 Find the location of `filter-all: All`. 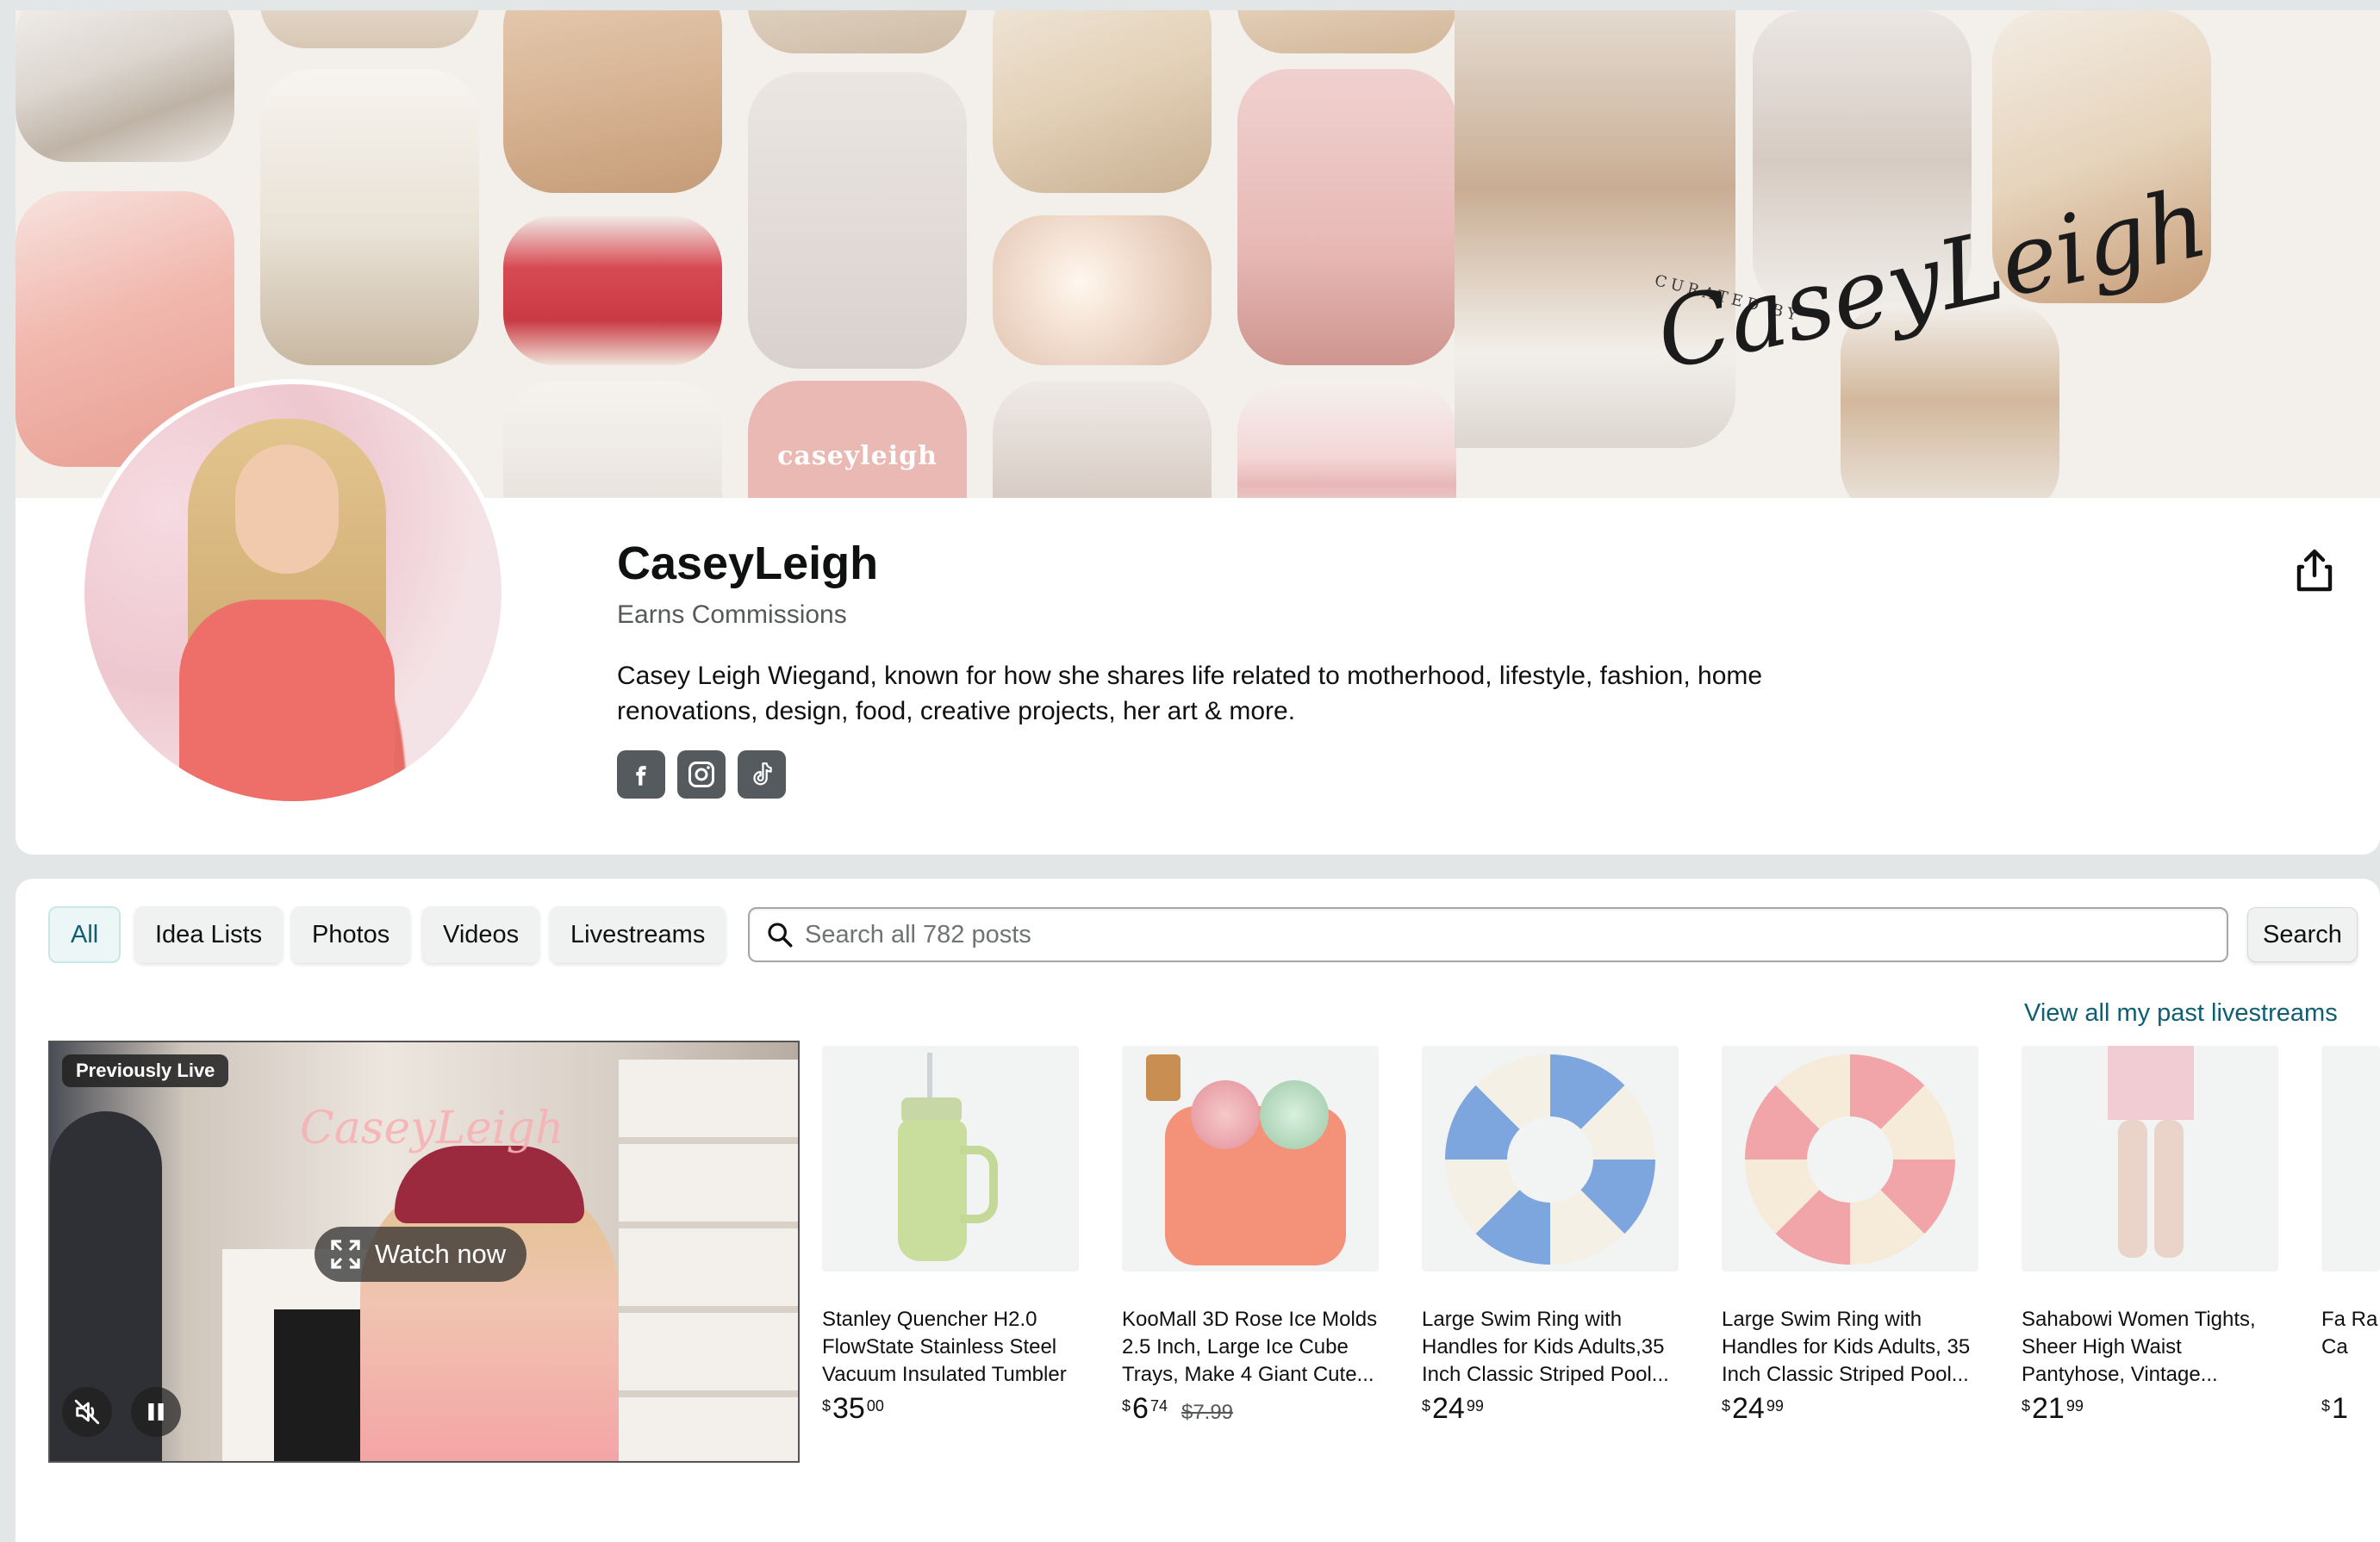

filter-all: All is located at coordinates (84, 935).